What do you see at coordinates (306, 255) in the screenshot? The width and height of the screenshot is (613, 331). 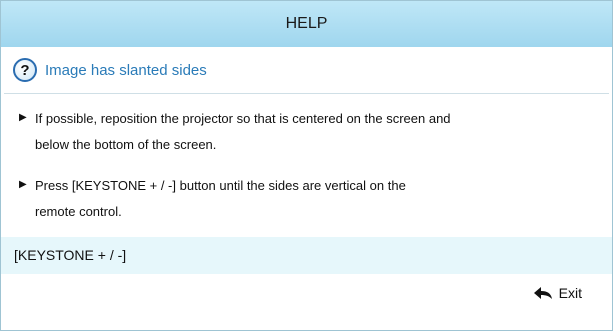 I see `keystone-button-hint: [KEYSTONE + / -]` at bounding box center [306, 255].